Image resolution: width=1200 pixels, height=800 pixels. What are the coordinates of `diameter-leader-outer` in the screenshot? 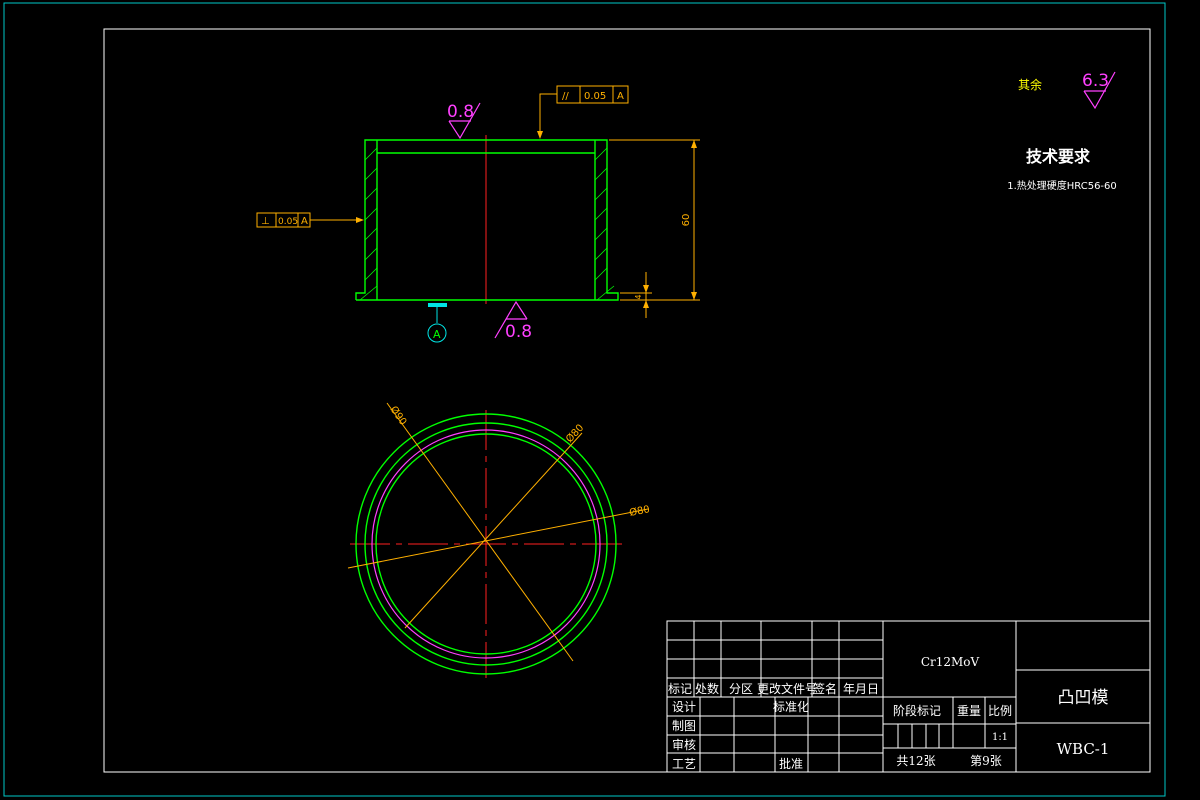 It's located at (480, 532).